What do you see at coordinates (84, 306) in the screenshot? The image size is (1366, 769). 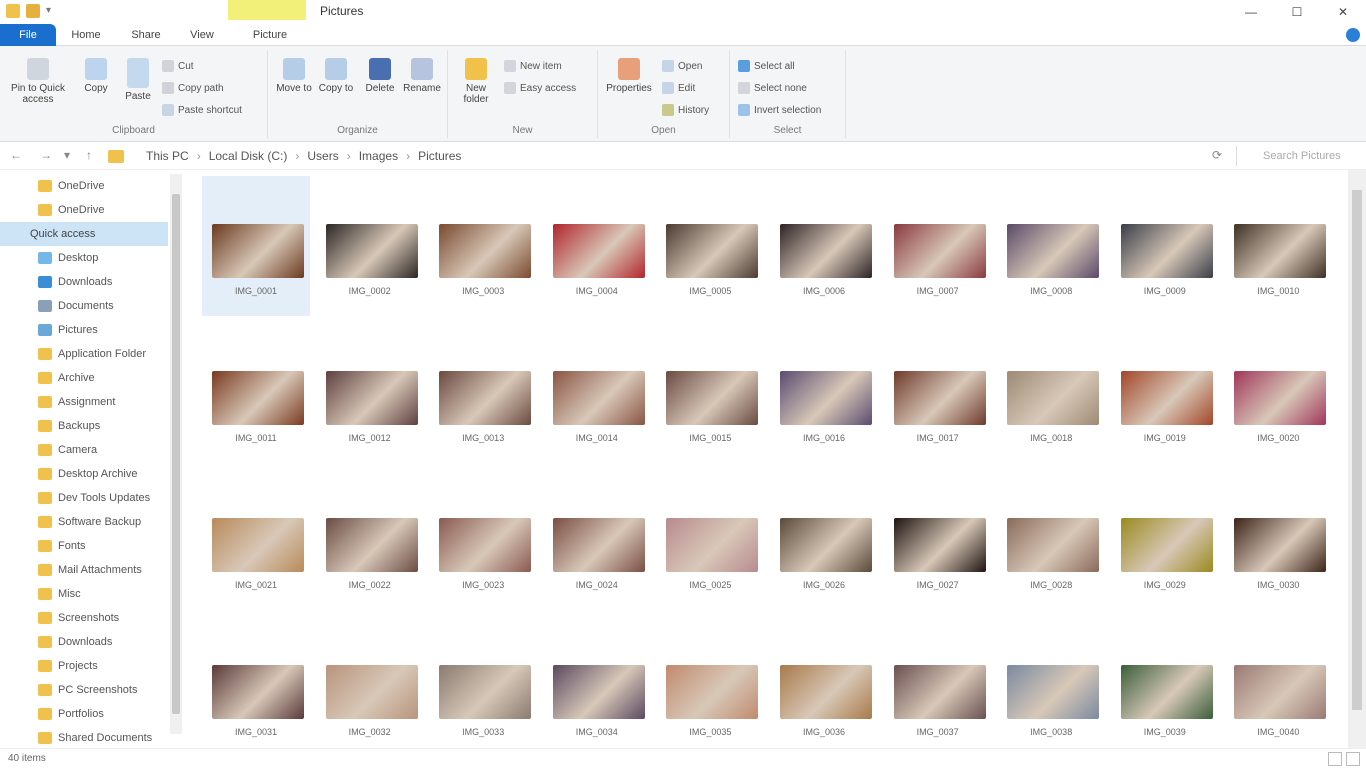 I see `sidebar-item: Documents` at bounding box center [84, 306].